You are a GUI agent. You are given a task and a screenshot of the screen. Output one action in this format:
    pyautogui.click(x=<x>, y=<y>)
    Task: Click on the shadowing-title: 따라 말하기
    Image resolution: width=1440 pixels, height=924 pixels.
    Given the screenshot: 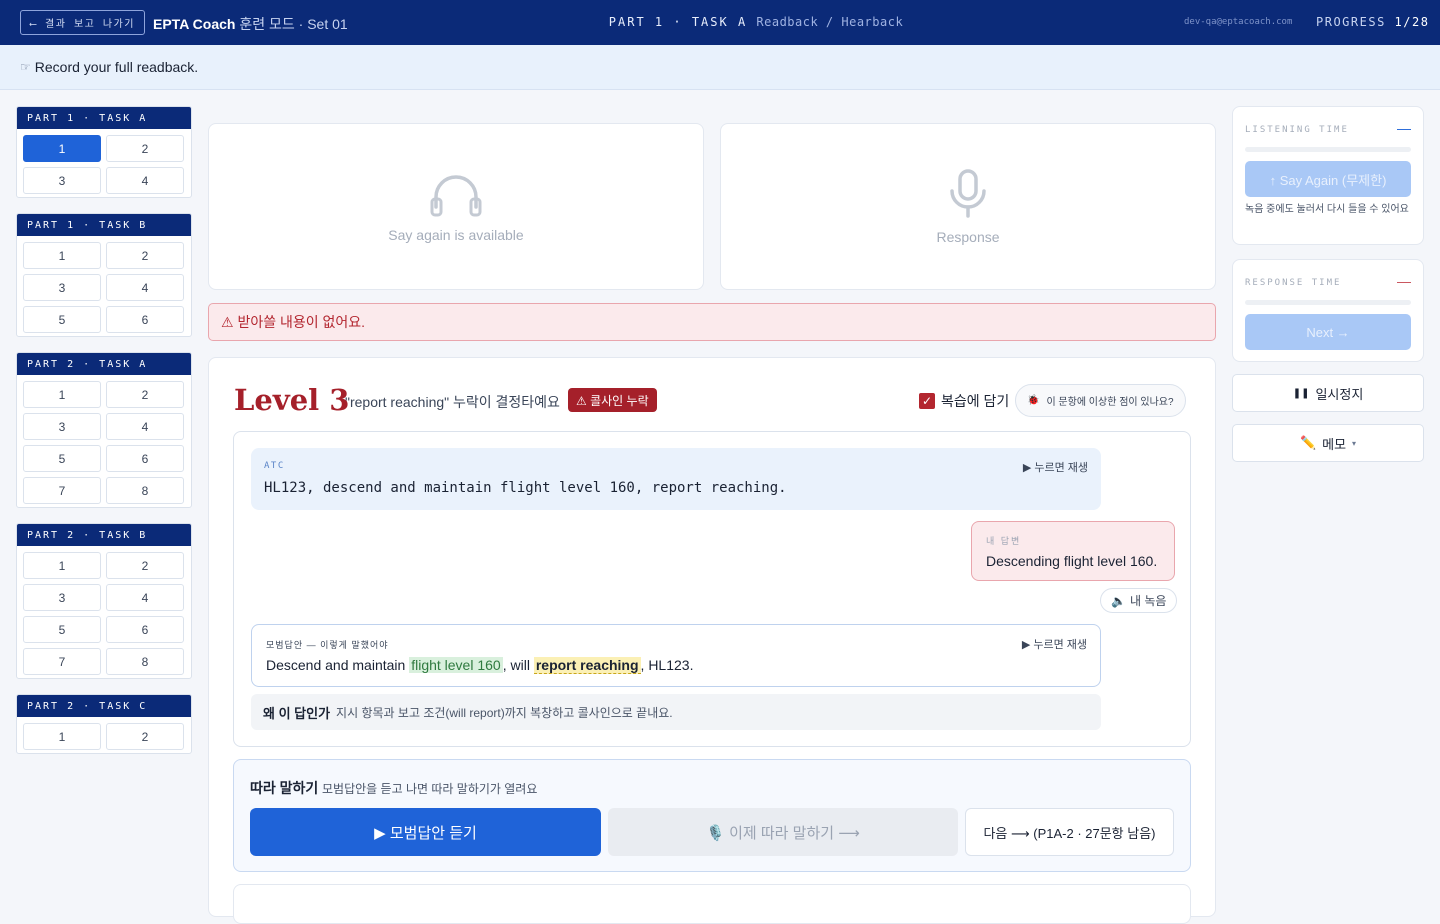 What is the action you would take?
    pyautogui.click(x=284, y=788)
    